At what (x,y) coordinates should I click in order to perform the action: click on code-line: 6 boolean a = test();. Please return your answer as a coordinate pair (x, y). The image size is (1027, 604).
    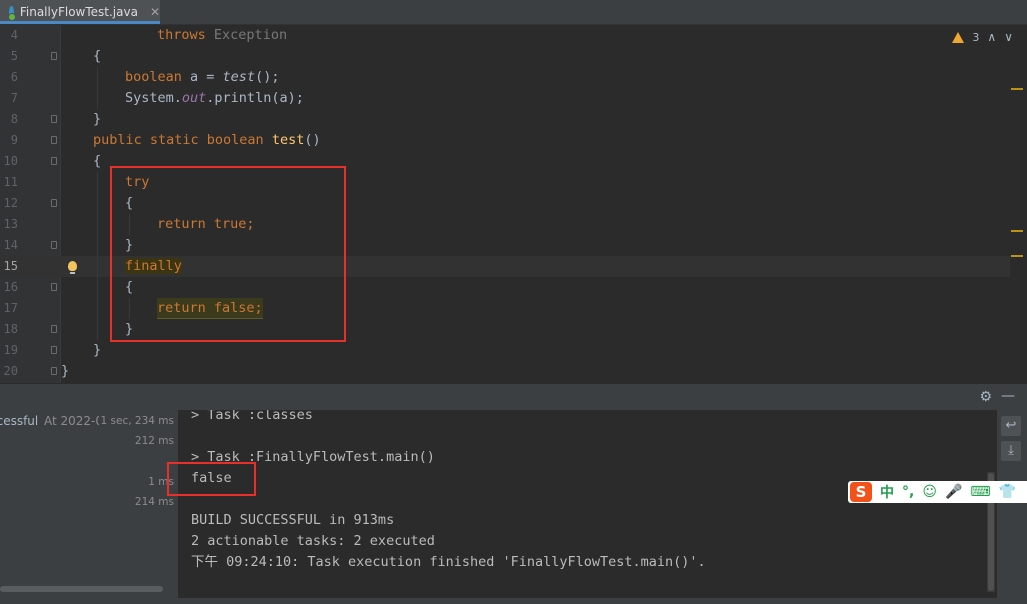
    Looking at the image, I should click on (505, 77).